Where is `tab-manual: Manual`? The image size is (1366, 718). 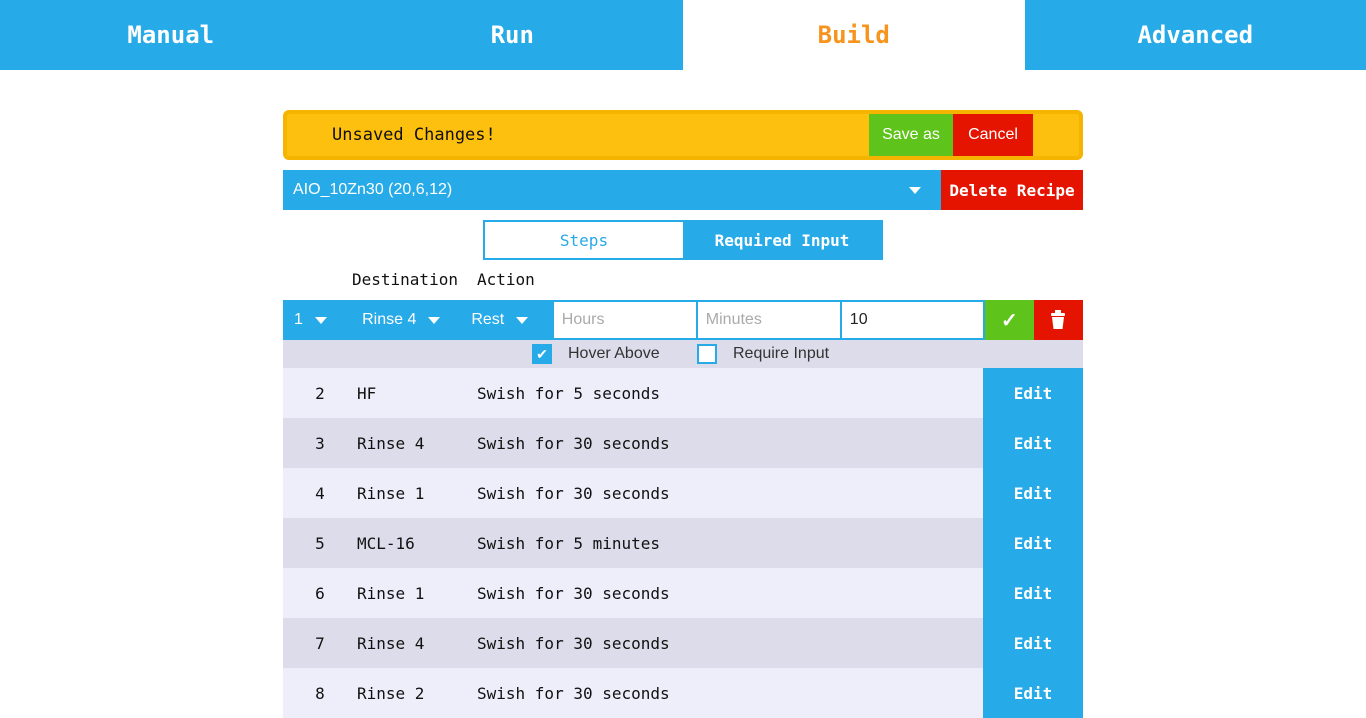 tab-manual: Manual is located at coordinates (171, 35).